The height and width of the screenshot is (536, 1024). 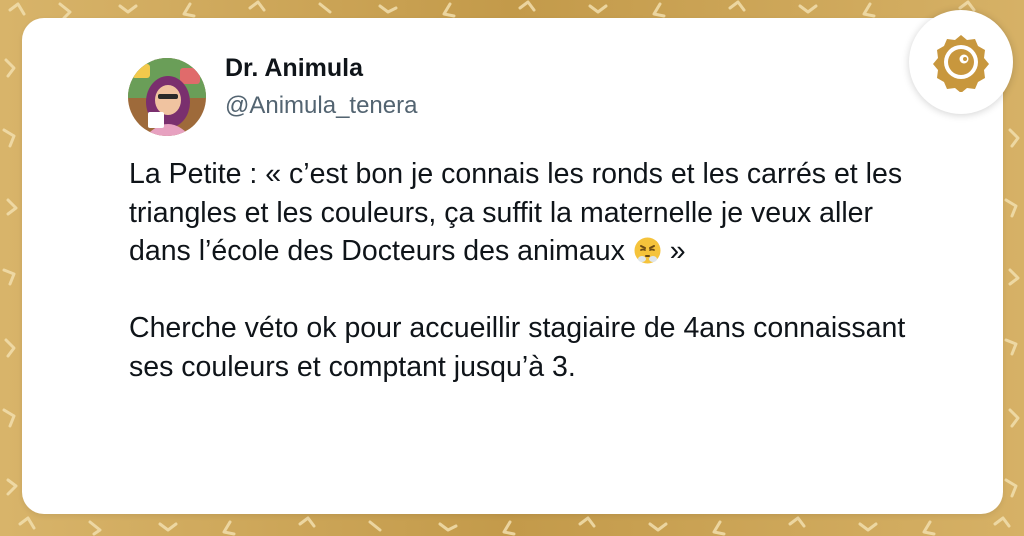 I want to click on avatar, so click(x=167, y=97).